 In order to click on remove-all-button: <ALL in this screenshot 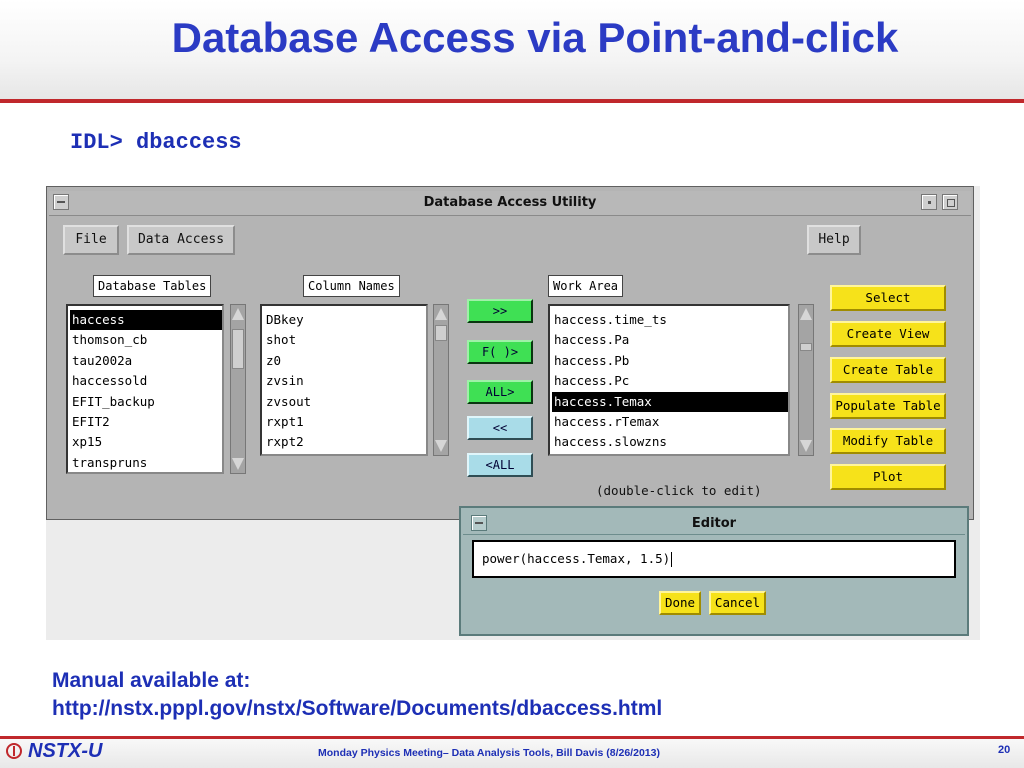, I will do `click(500, 465)`.